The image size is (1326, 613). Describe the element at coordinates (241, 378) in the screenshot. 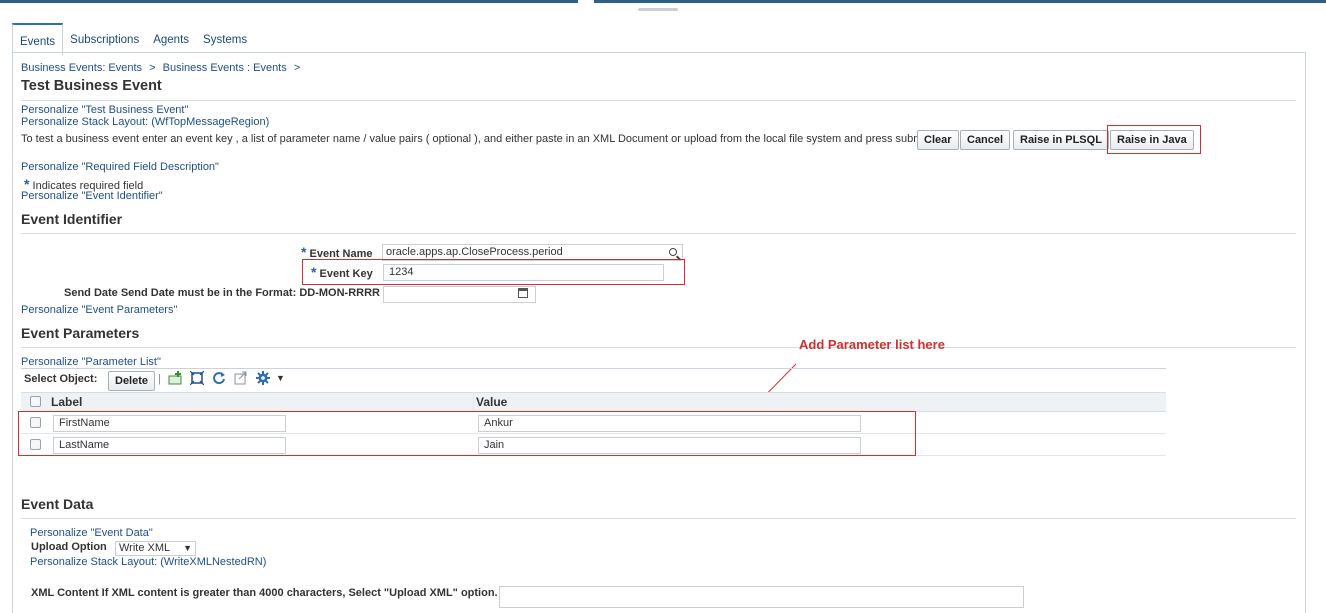

I see `export-icon` at that location.